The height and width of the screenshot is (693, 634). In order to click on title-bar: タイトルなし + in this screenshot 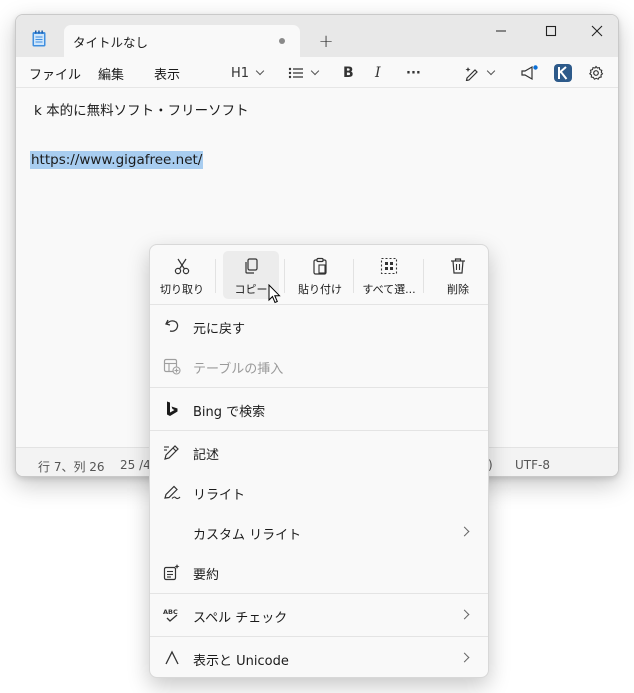, I will do `click(317, 36)`.